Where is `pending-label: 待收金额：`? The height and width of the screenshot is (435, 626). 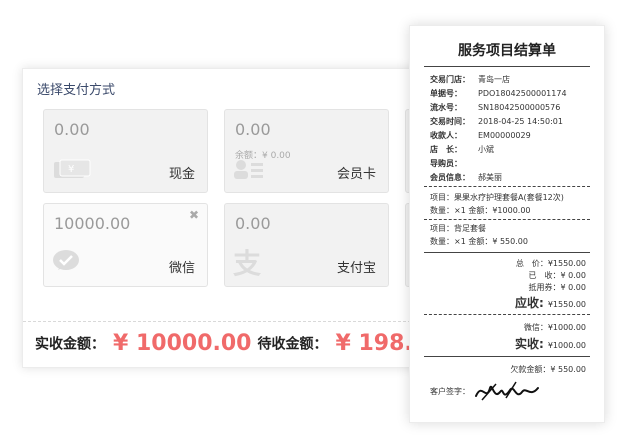 pending-label: 待收金额： is located at coordinates (292, 344).